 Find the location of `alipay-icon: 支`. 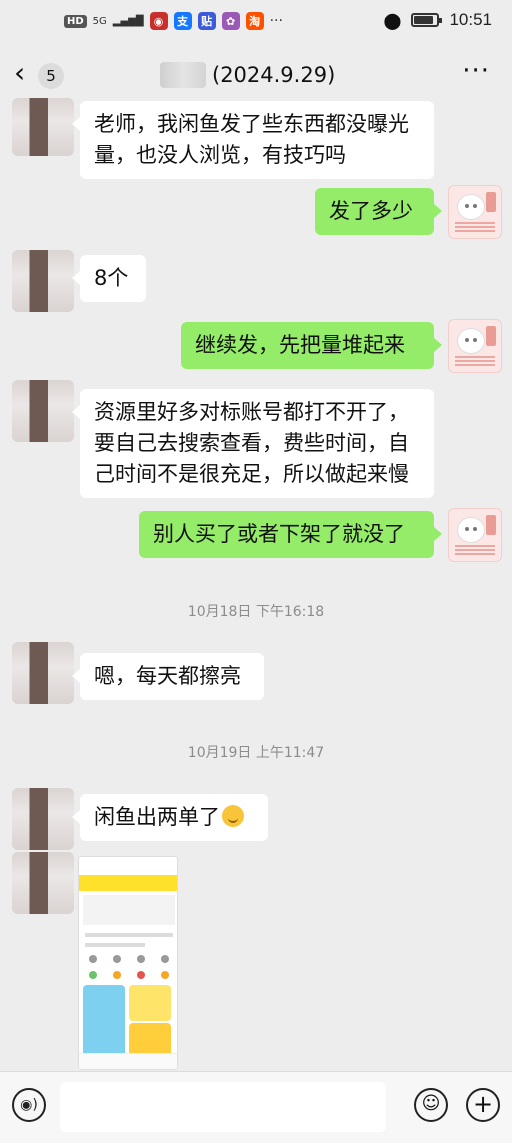

alipay-icon: 支 is located at coordinates (182, 21).